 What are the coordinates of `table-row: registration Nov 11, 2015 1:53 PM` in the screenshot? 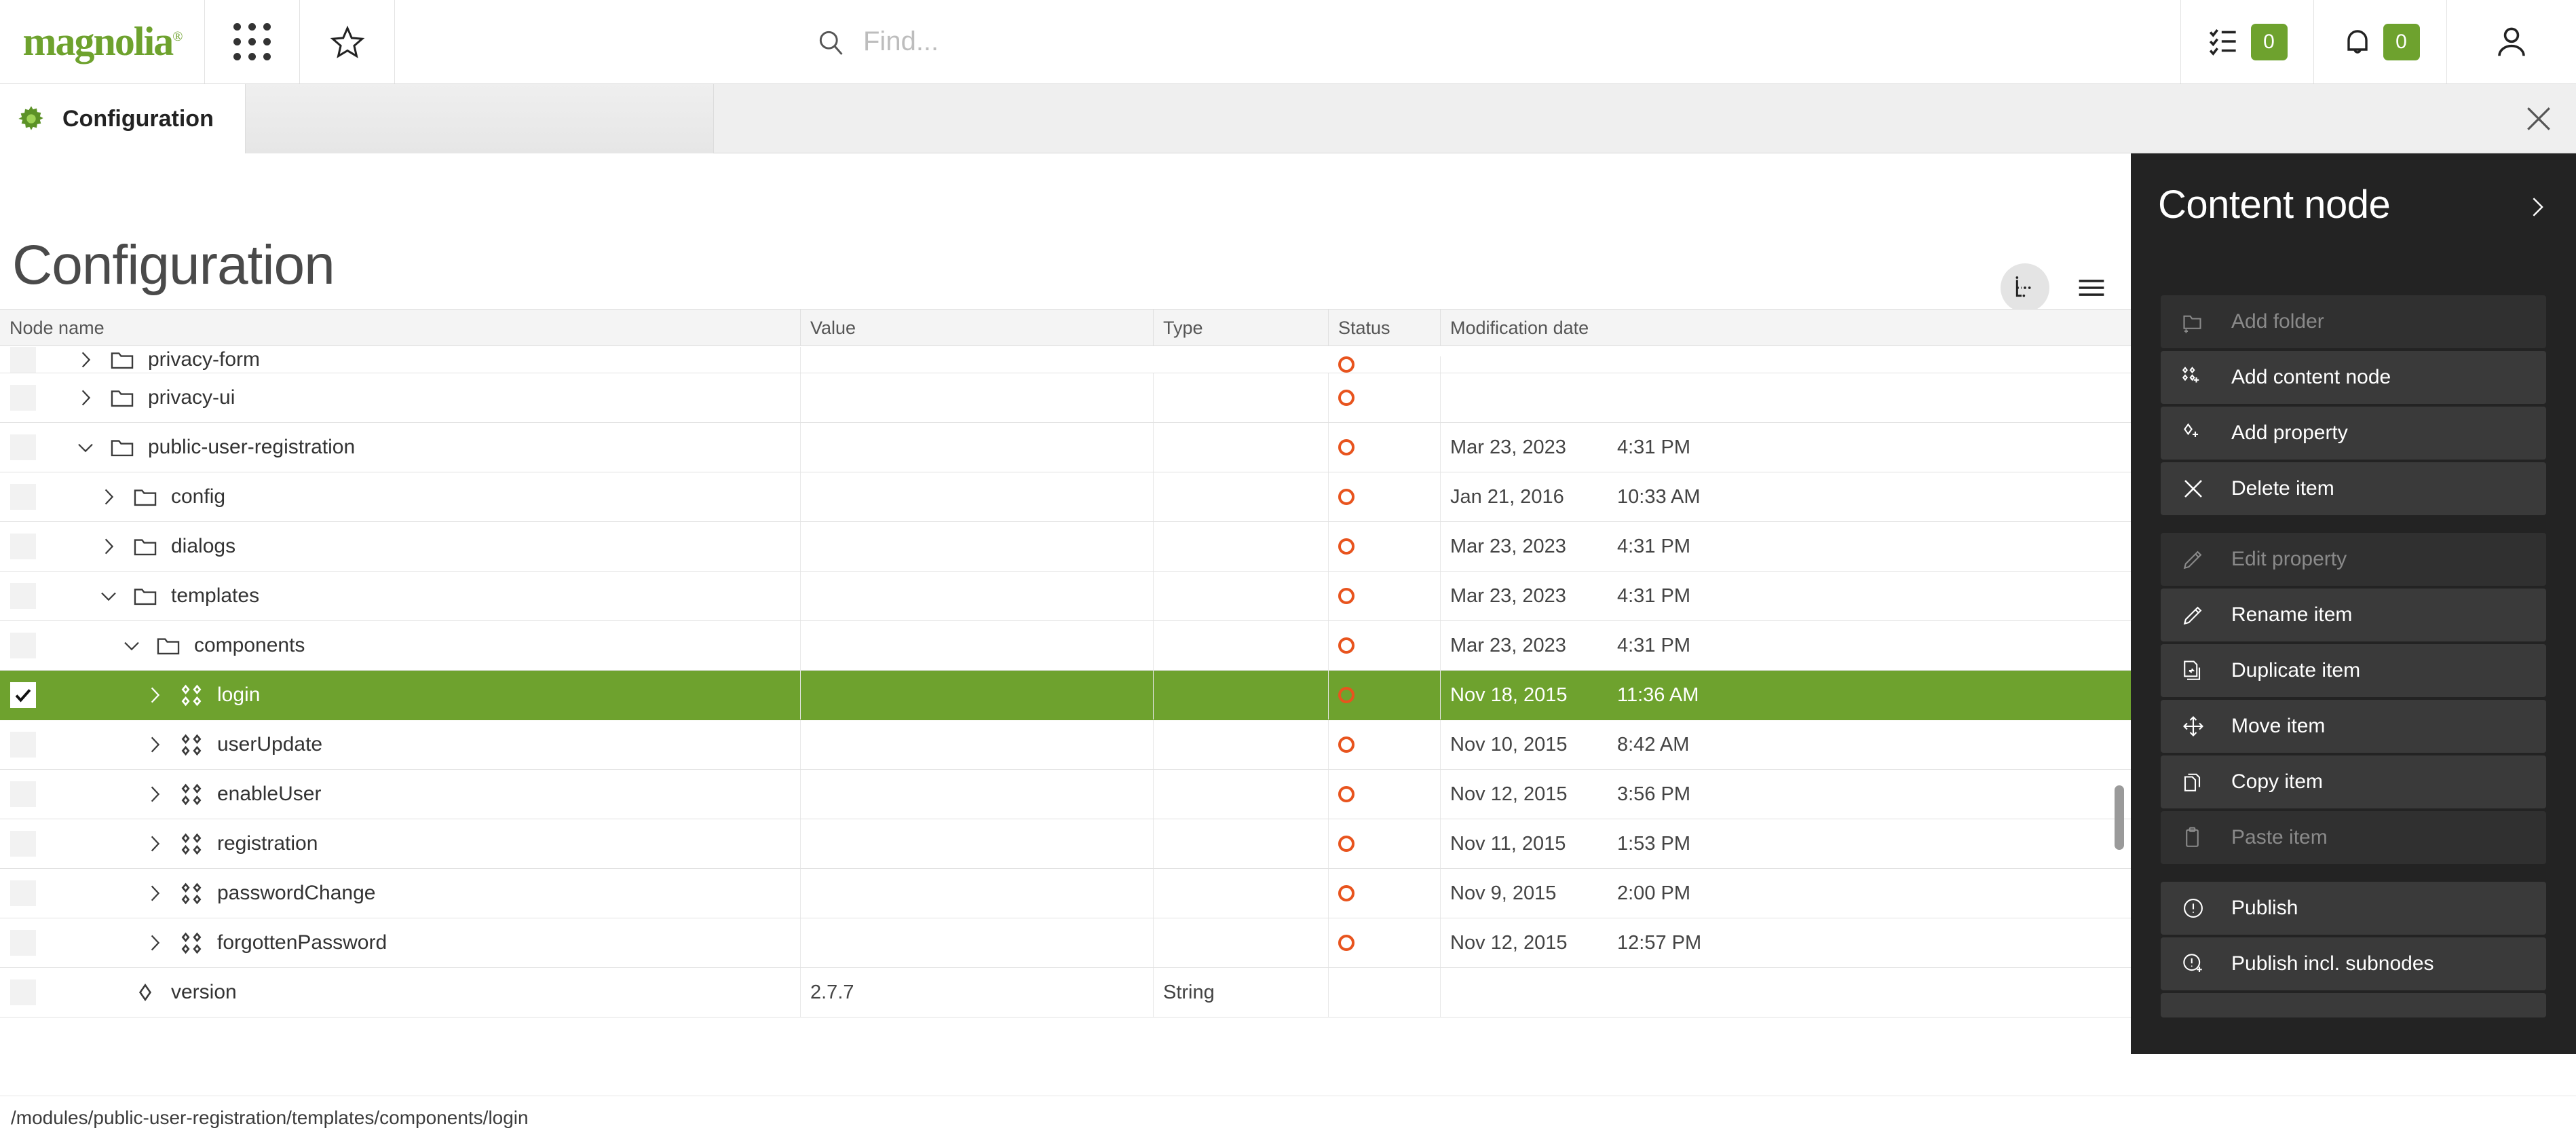 It's located at (1065, 844).